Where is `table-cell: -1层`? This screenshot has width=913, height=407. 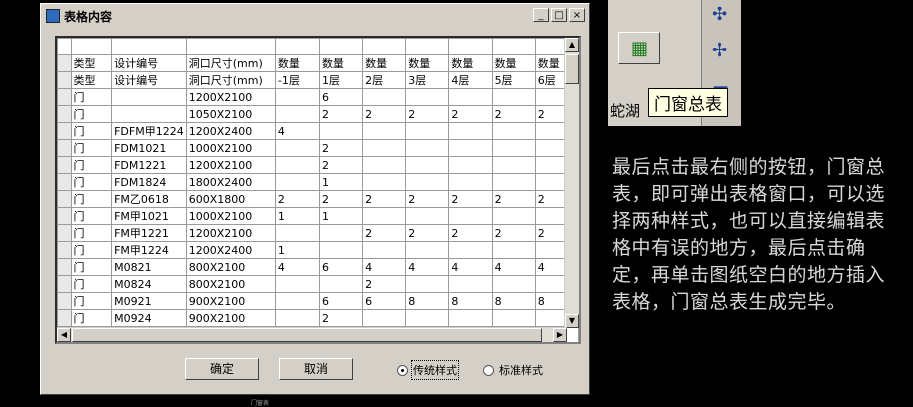 table-cell: -1层 is located at coordinates (297, 80).